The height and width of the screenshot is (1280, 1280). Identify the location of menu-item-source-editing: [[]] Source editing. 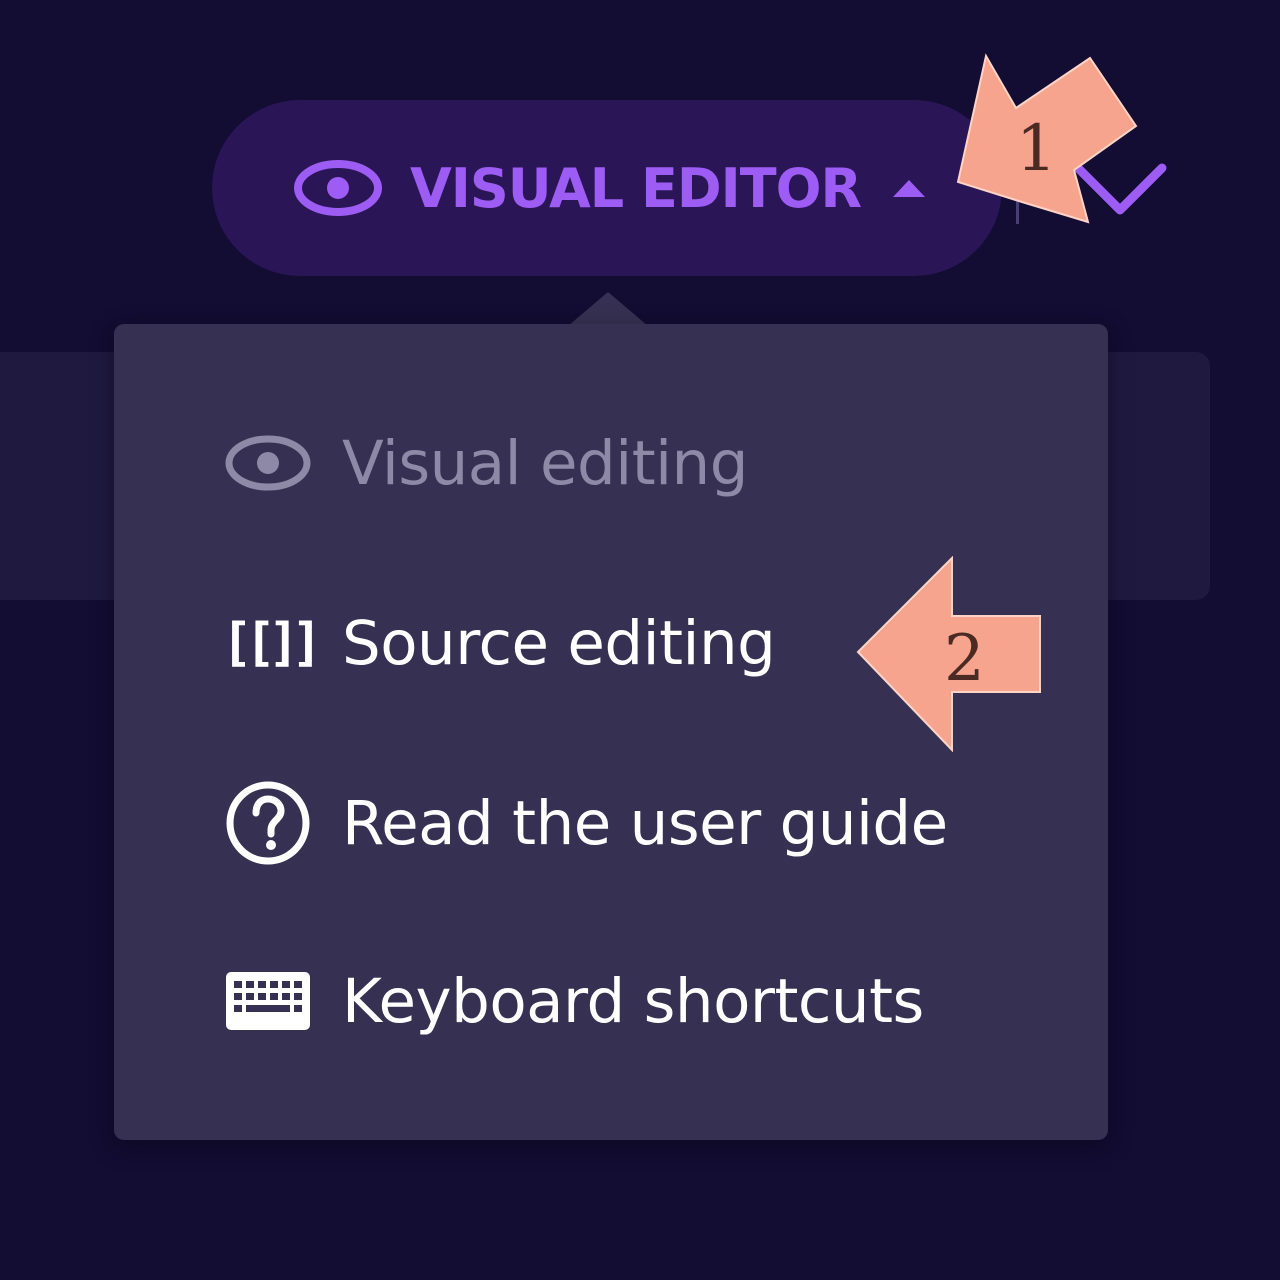
(652, 643).